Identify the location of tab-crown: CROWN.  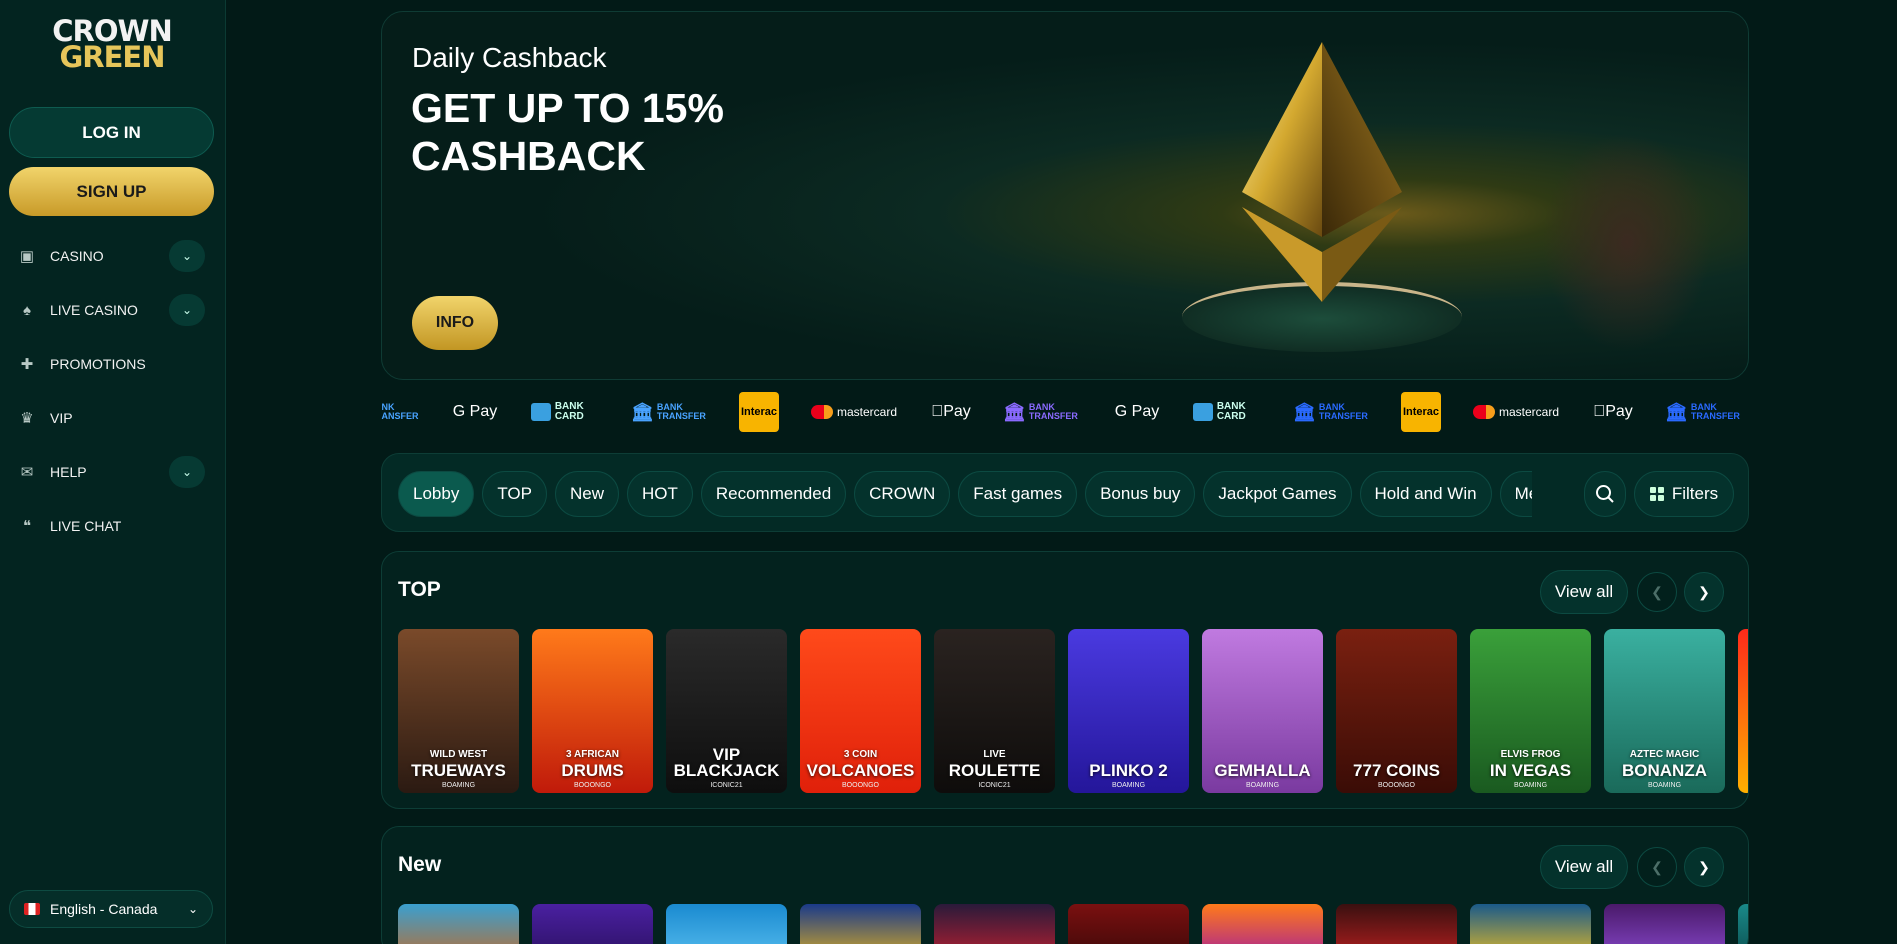
(902, 494).